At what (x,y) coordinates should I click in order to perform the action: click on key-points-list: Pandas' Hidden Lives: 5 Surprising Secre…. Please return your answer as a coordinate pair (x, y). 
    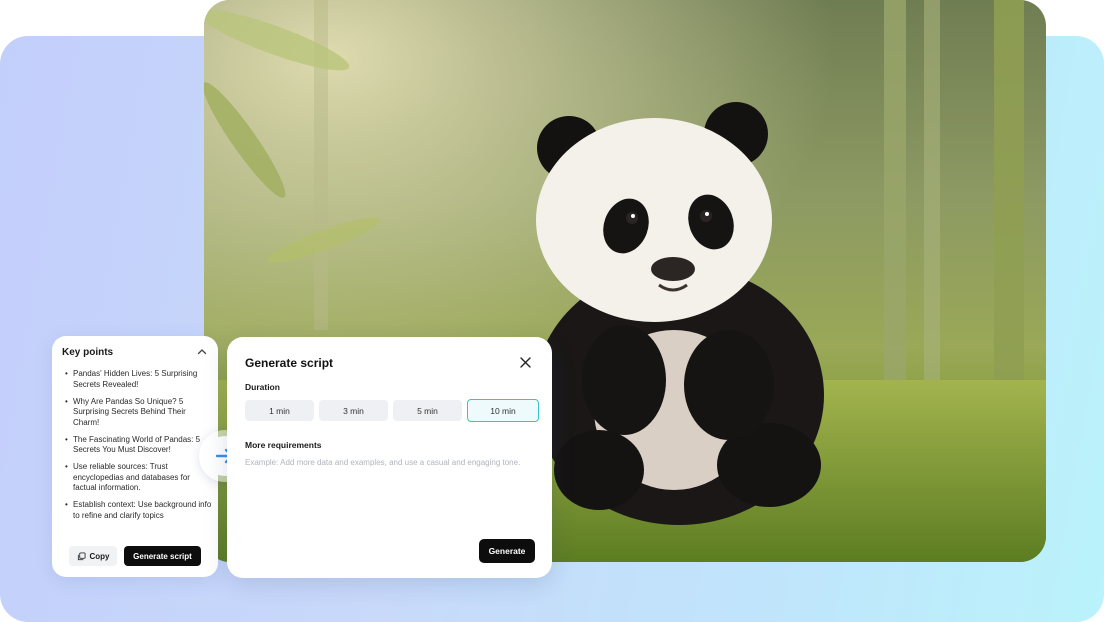
    Looking at the image, I should click on (139, 448).